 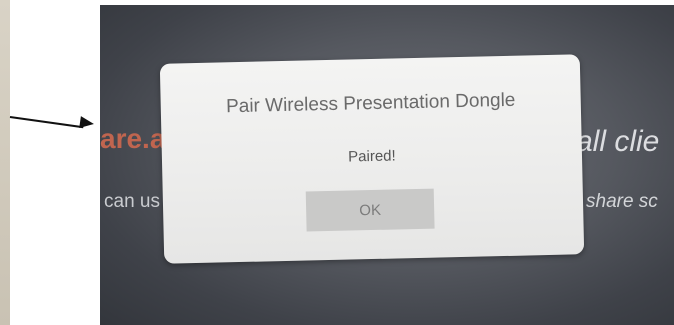 I want to click on wall-edge, so click(x=5, y=162).